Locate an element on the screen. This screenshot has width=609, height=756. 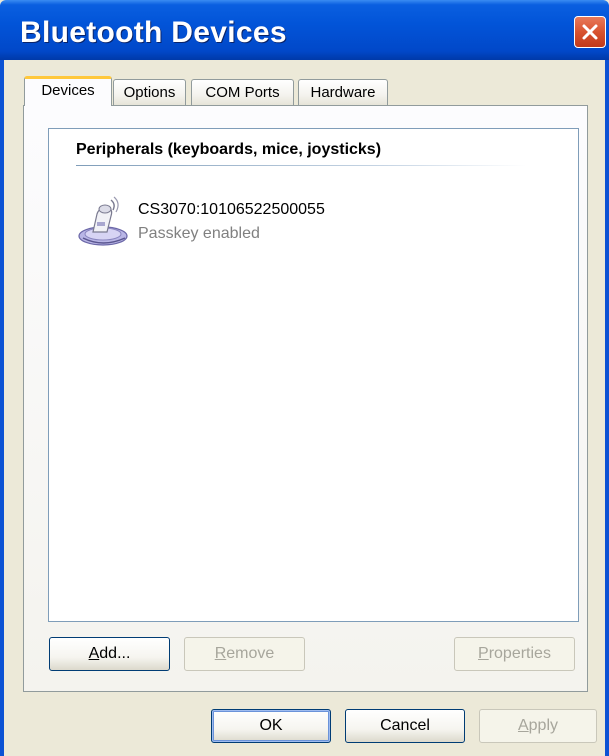
bluetooth-scanner-icon is located at coordinates (103, 221).